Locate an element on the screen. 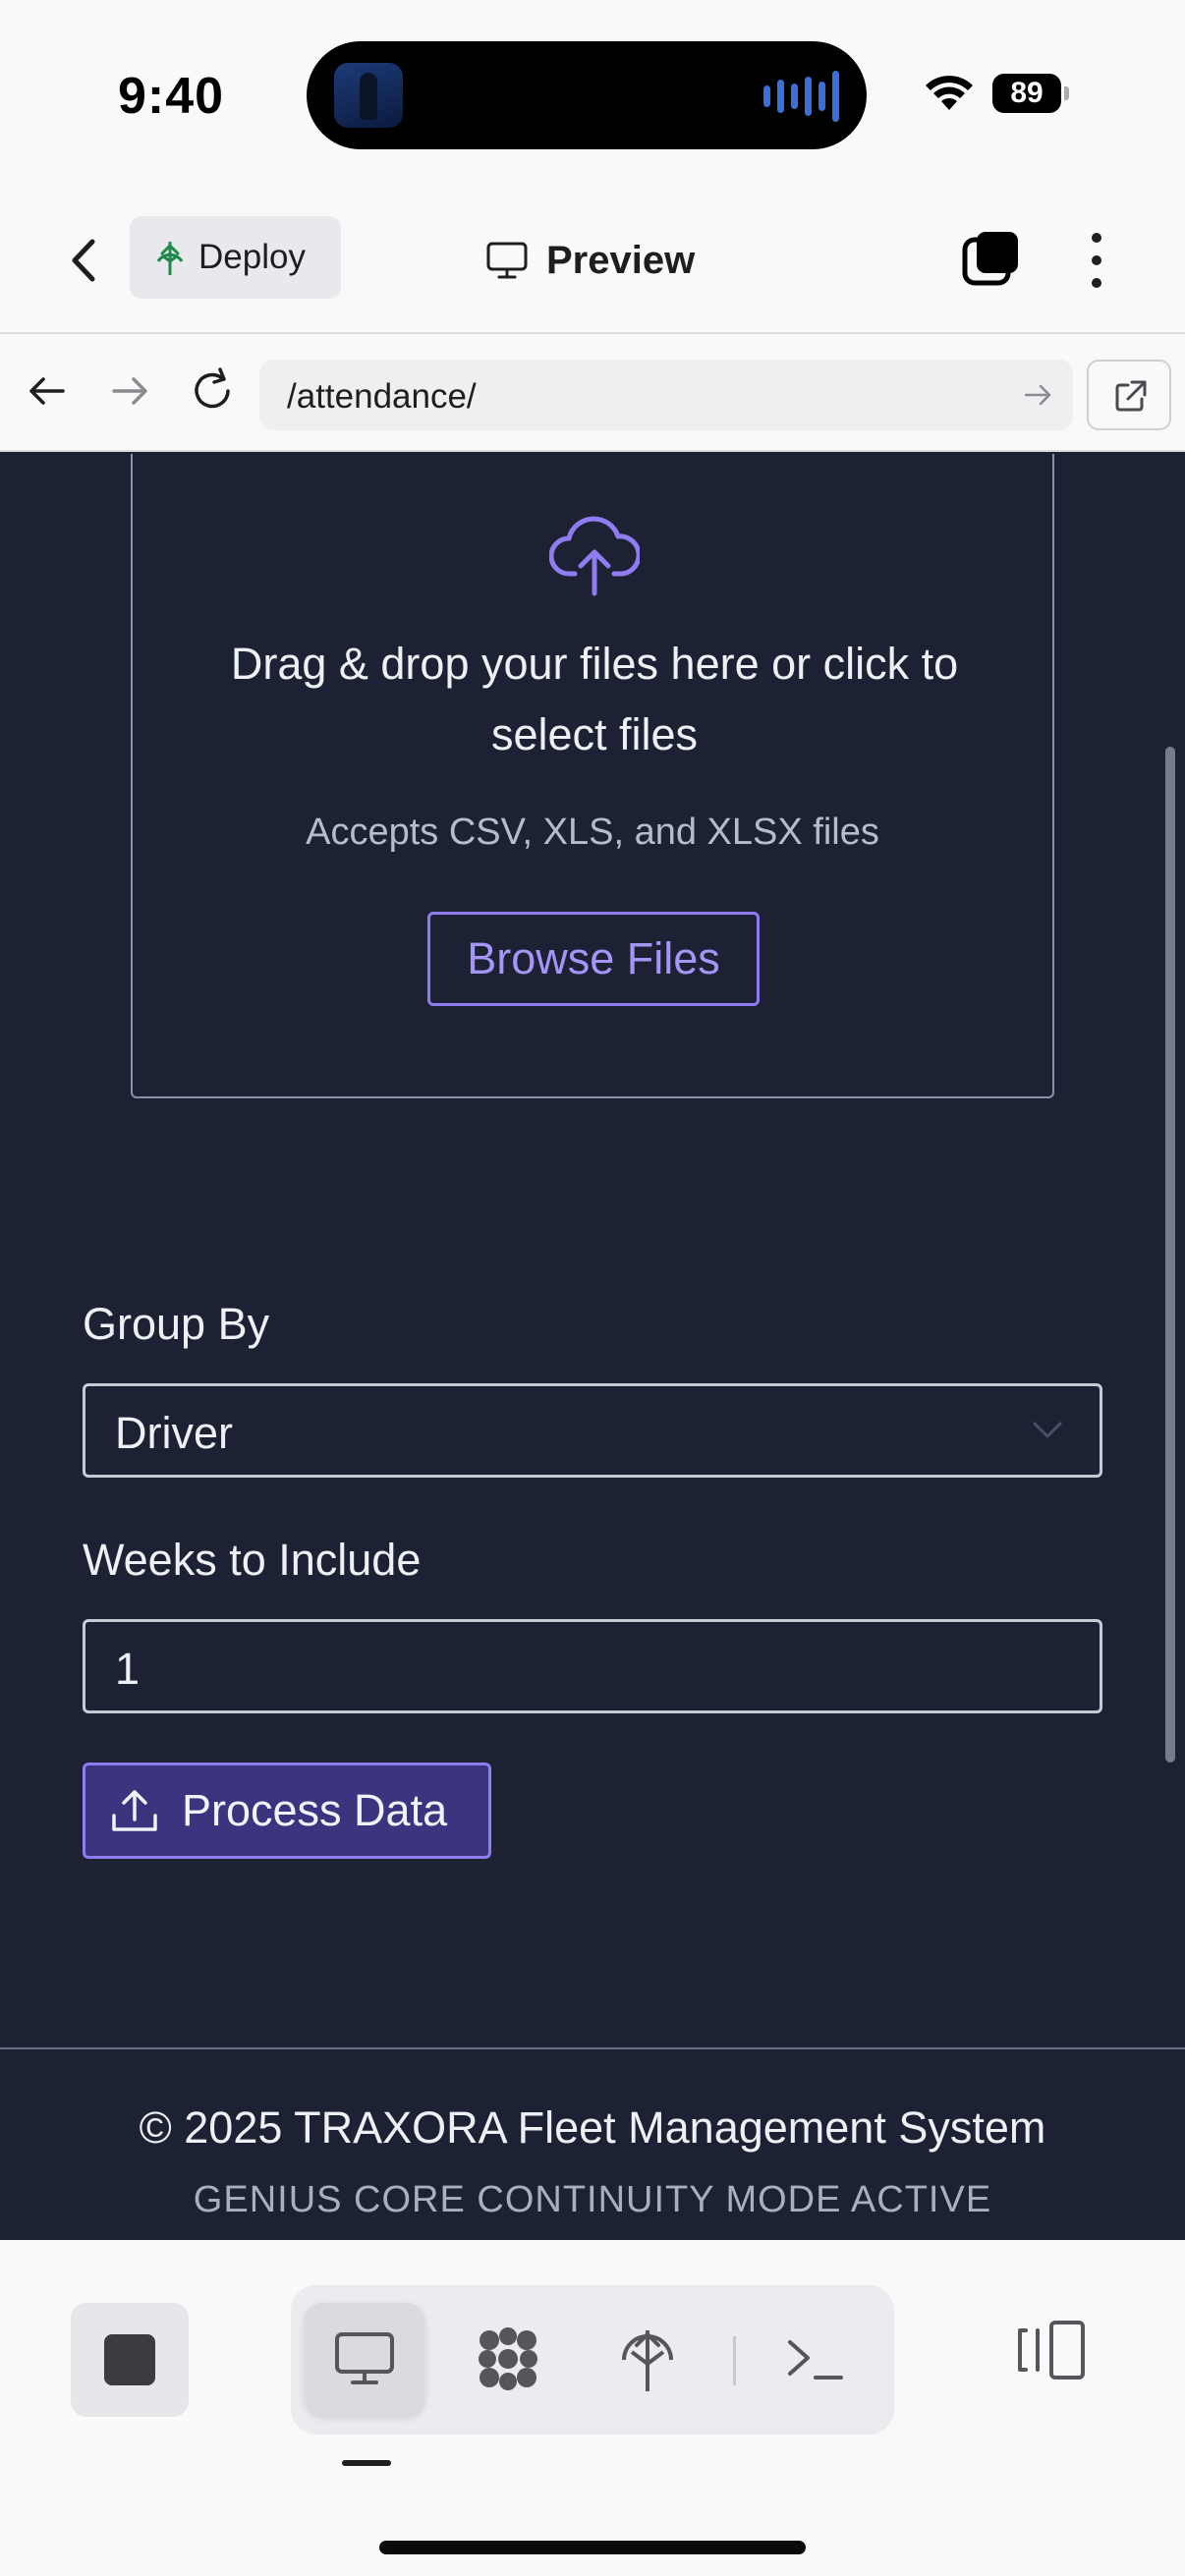 The height and width of the screenshot is (2576, 1185). app-header: Deploy Preview is located at coordinates (592, 260).